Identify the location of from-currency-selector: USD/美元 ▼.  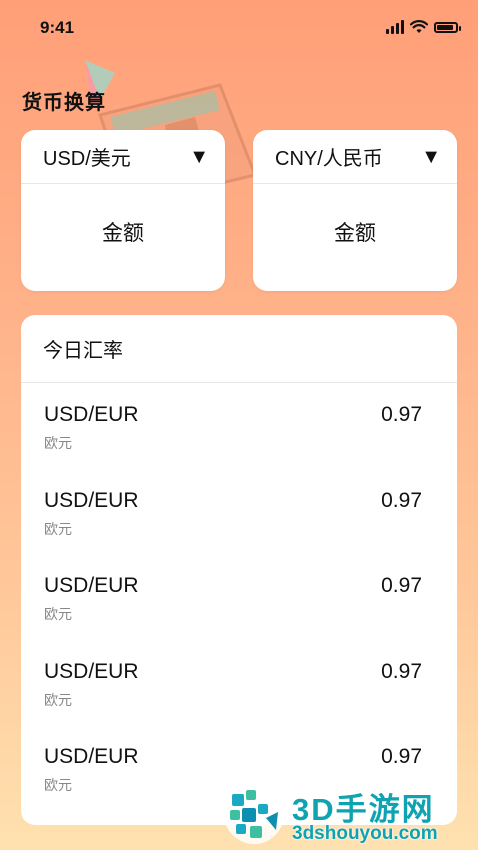
(123, 157).